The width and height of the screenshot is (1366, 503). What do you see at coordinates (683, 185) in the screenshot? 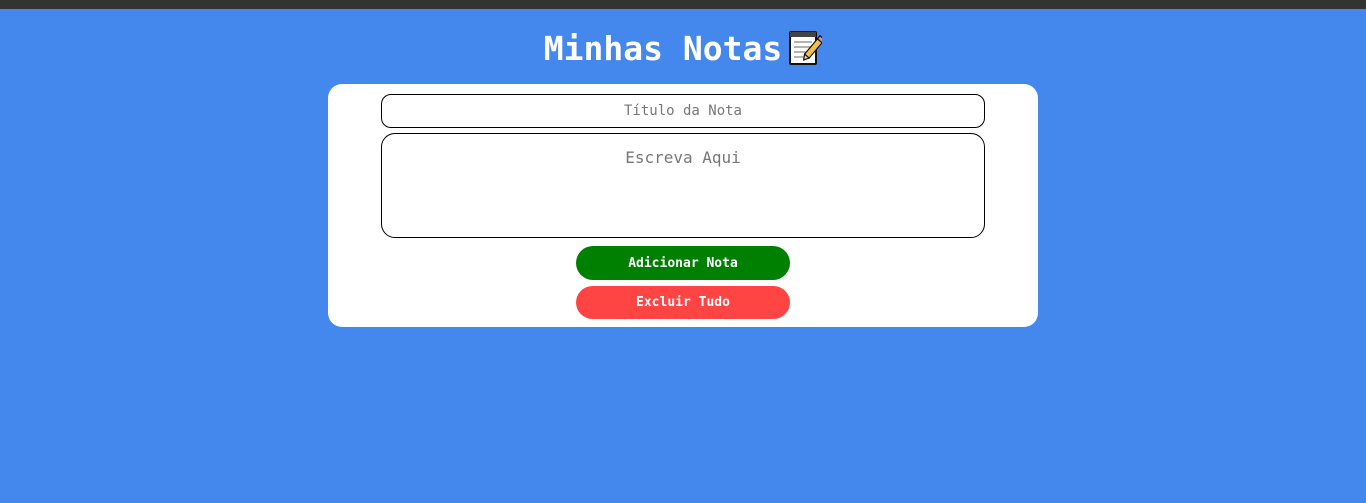
I see `note-body-input` at bounding box center [683, 185].